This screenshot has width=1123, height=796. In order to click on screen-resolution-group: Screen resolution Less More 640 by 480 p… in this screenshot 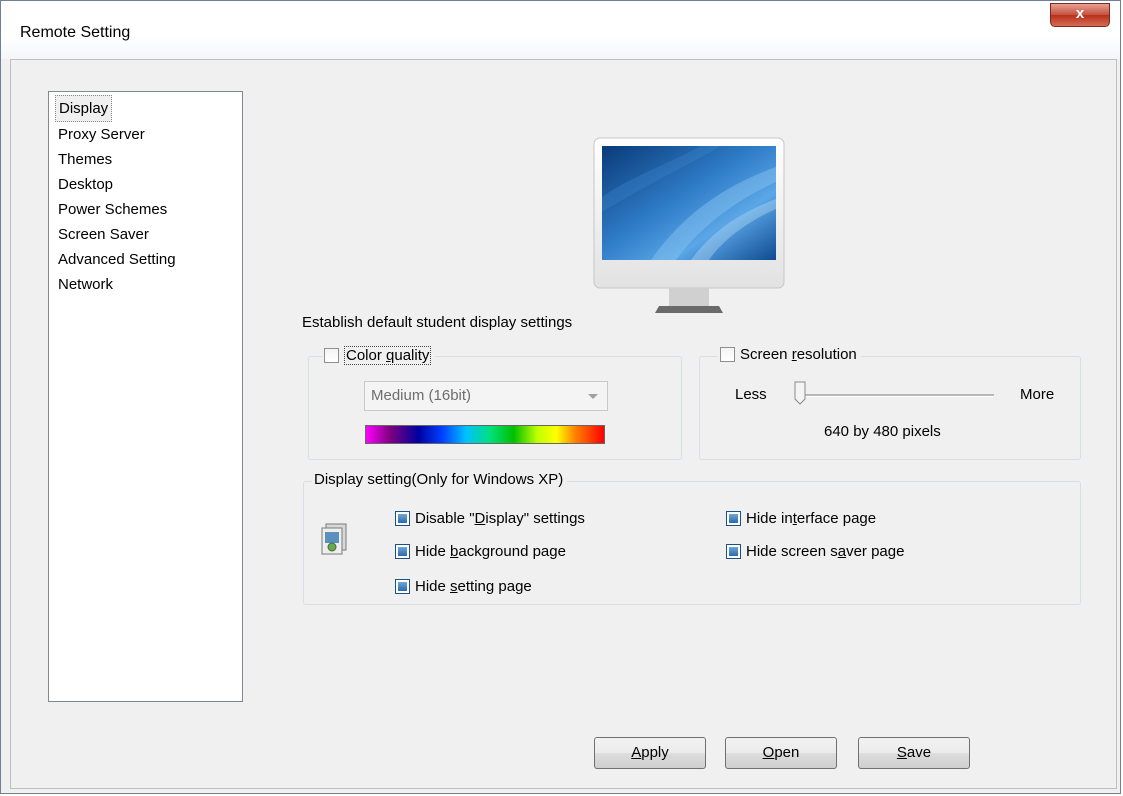, I will do `click(890, 403)`.